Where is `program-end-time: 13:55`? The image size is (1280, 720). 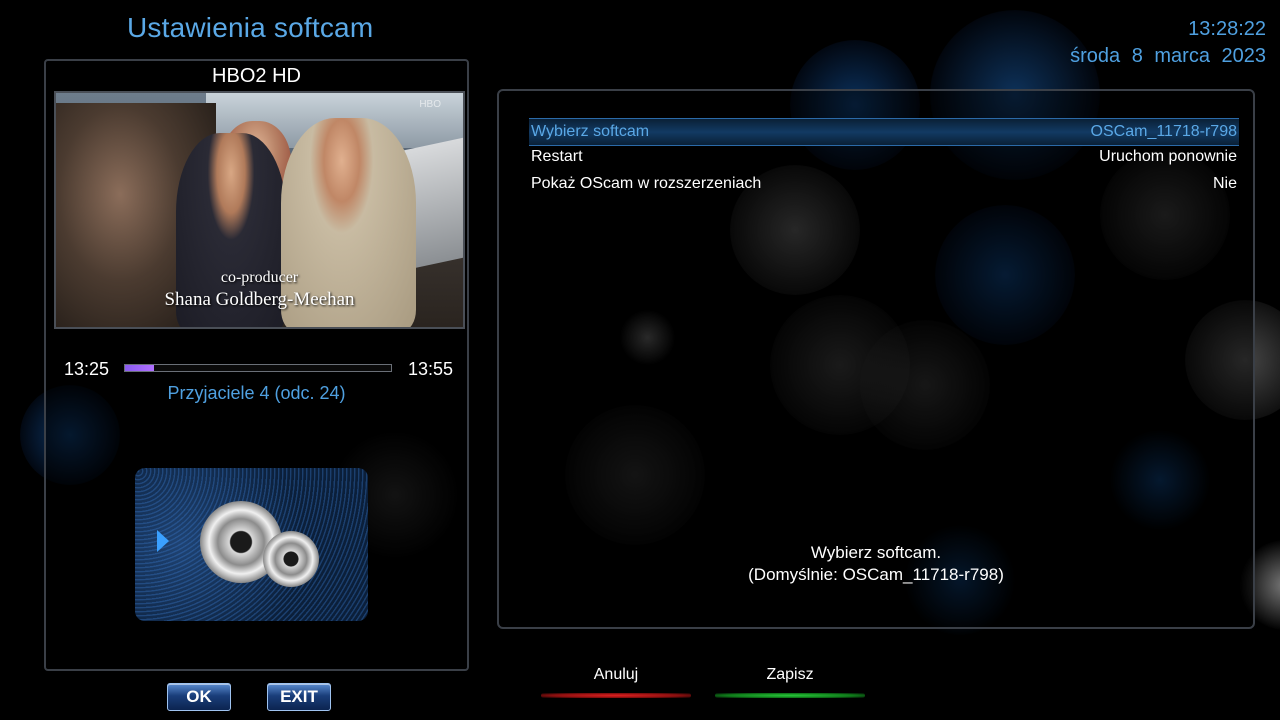
program-end-time: 13:55 is located at coordinates (430, 369).